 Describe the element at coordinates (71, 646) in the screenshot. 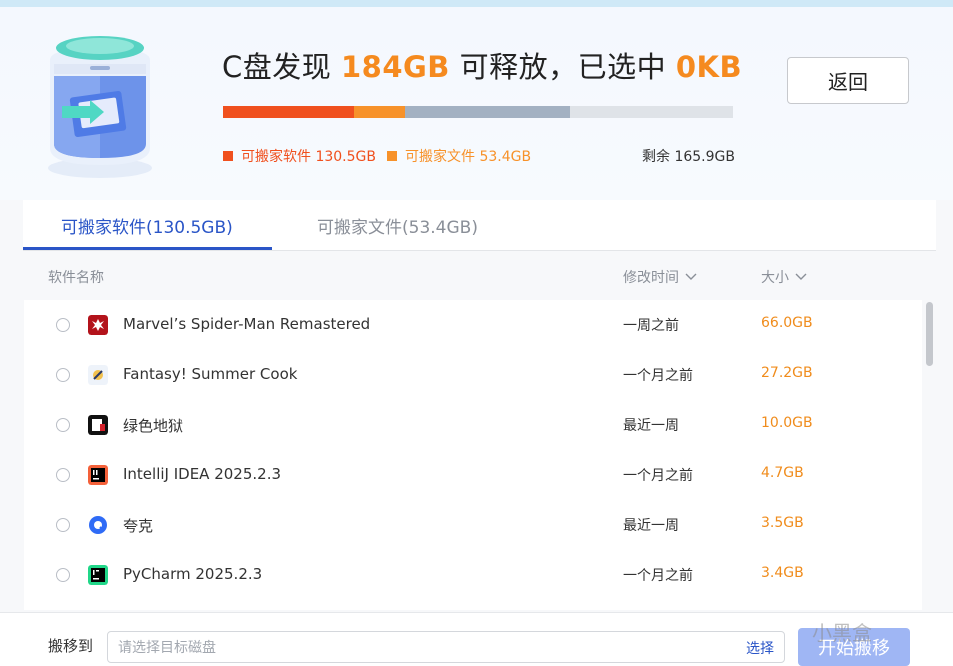

I see `move-to-label: 搬移到` at that location.